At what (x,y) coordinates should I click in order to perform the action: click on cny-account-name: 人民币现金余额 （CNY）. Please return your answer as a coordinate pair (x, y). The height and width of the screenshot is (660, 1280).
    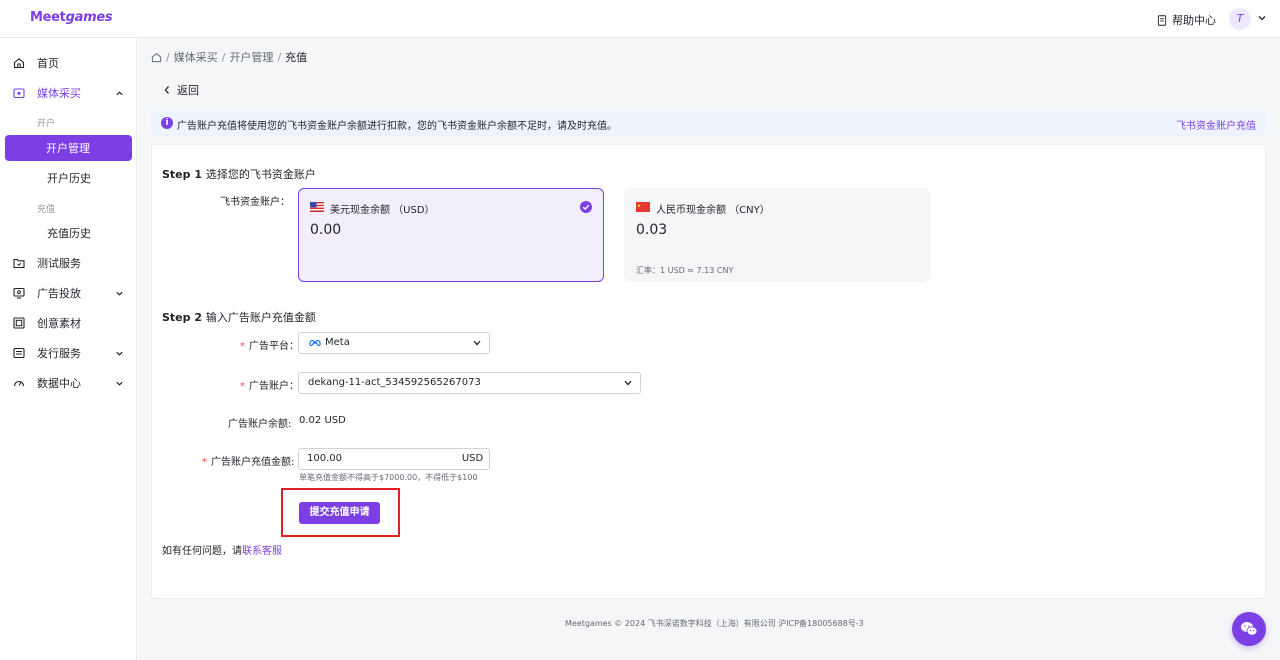
    Looking at the image, I should click on (713, 210).